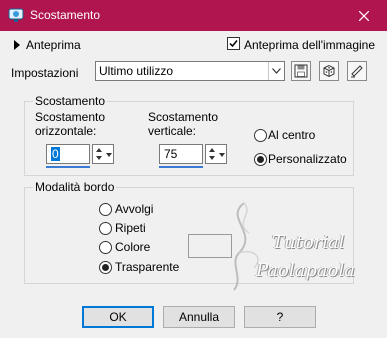 The image size is (387, 338). Describe the element at coordinates (65, 15) in the screenshot. I see `window-title: Scostamento` at that location.